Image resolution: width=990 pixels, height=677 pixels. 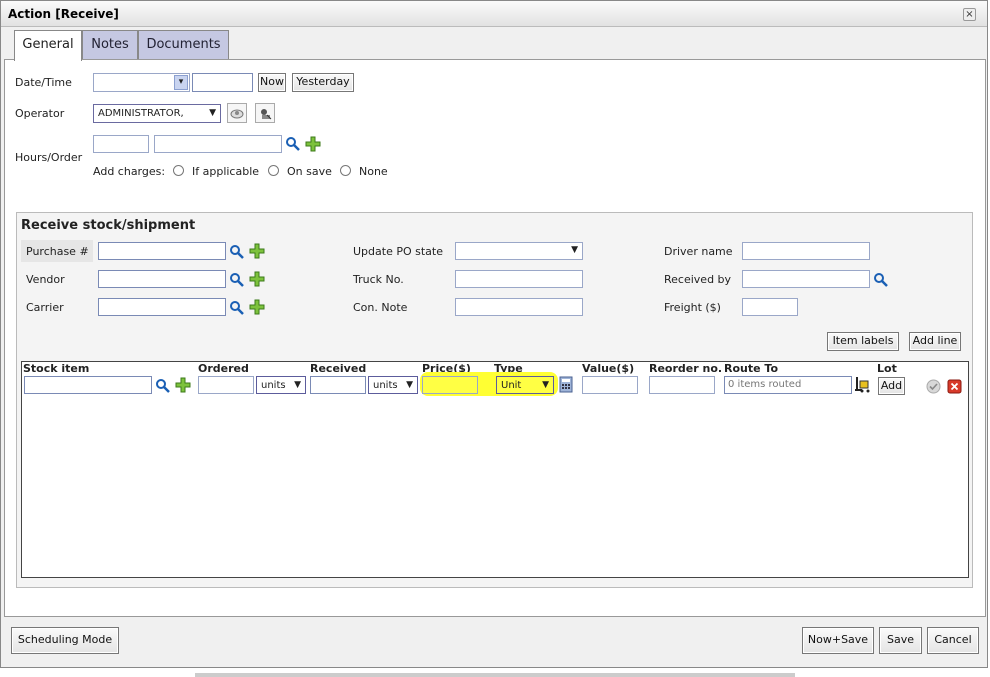 I want to click on col-reorder: Reorder no., so click(x=686, y=368).